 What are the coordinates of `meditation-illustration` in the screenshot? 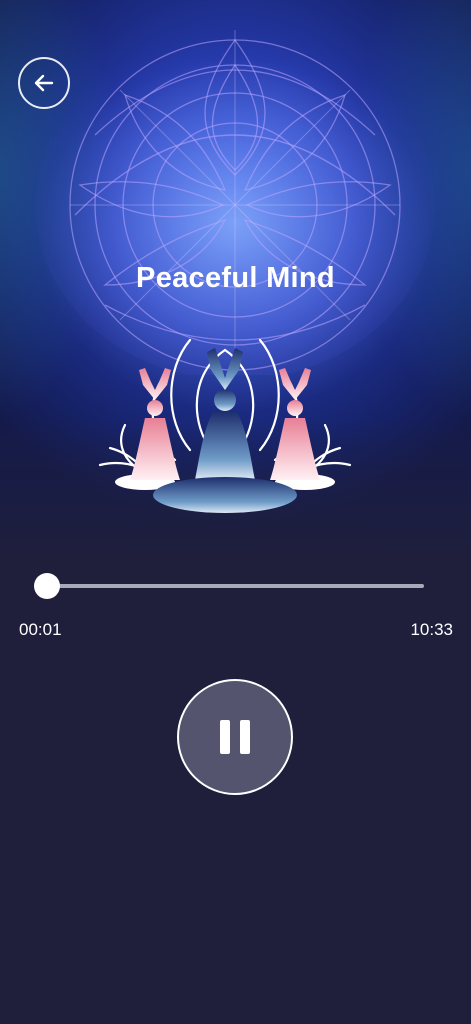 It's located at (225, 425).